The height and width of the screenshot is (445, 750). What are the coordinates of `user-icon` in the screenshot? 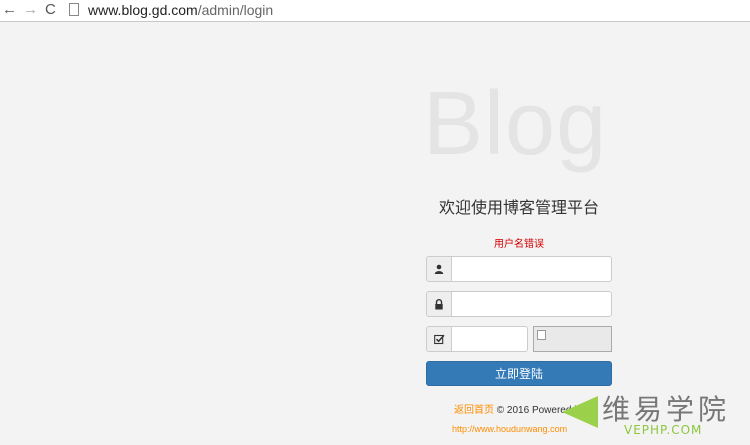 It's located at (439, 269).